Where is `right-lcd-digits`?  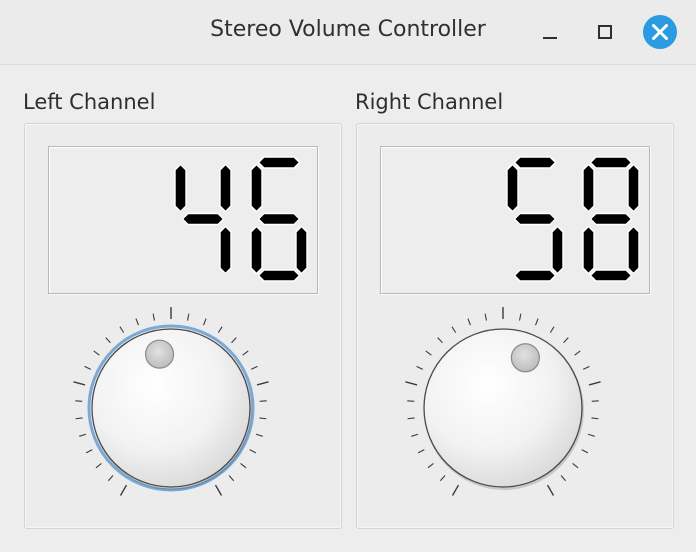
right-lcd-digits is located at coordinates (573, 219).